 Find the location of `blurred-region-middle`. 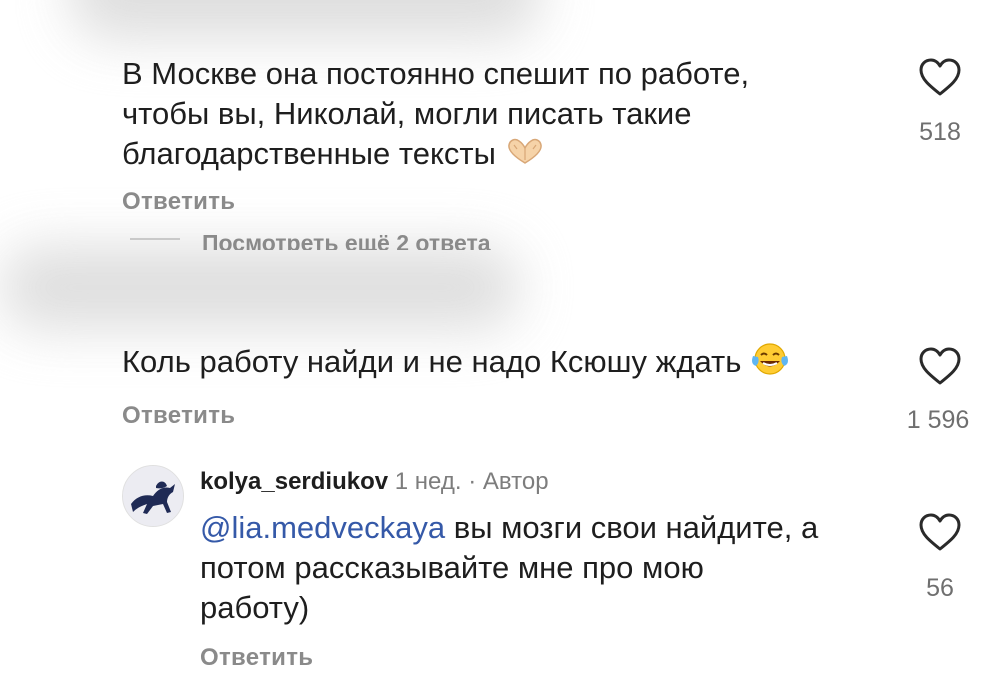

blurred-region-middle is located at coordinates (260, 287).